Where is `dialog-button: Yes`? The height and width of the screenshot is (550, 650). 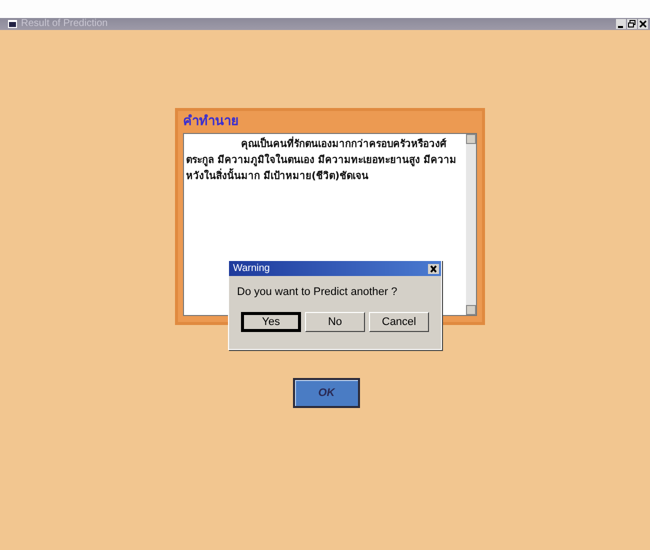
dialog-button: Yes is located at coordinates (271, 322).